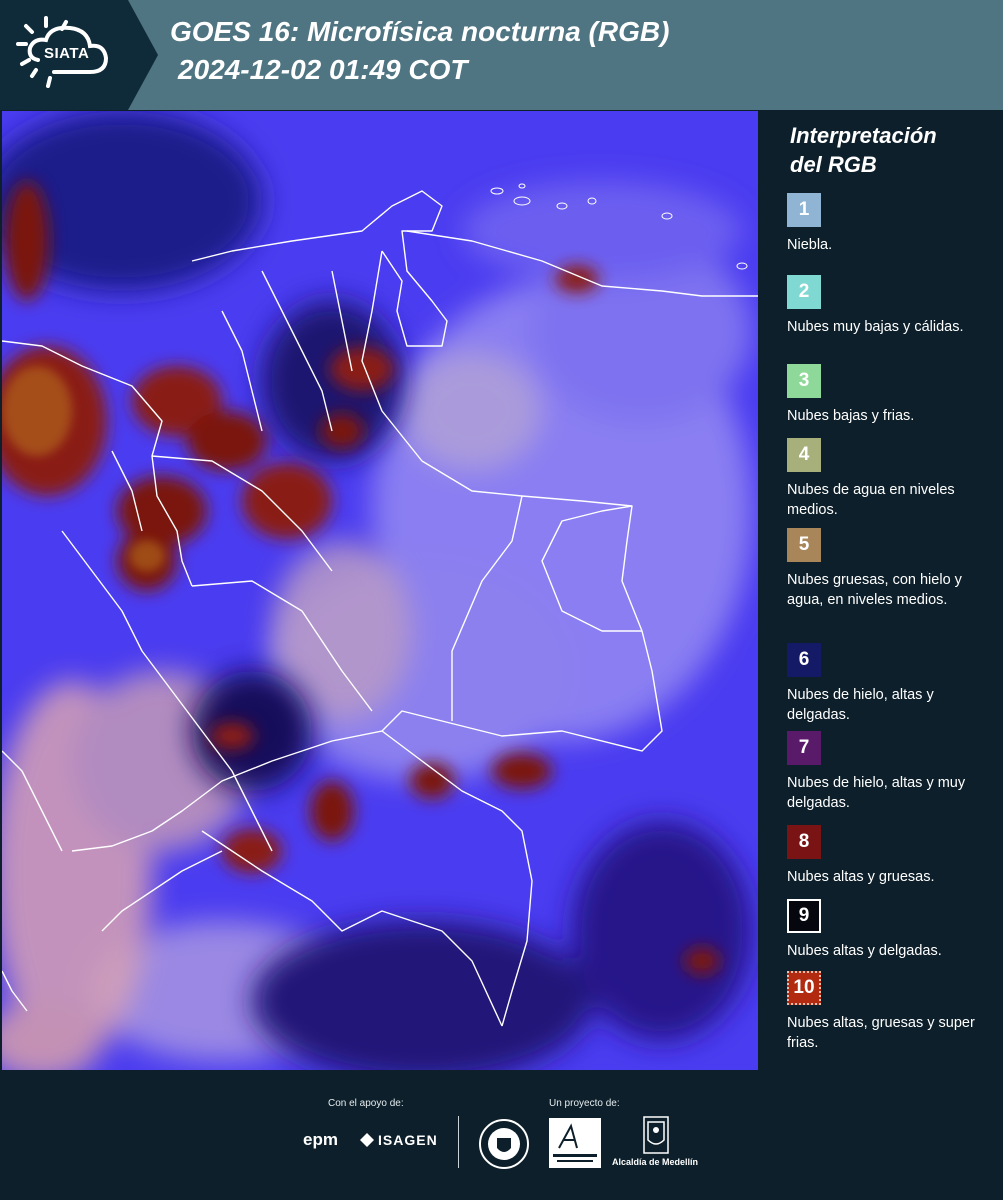 The width and height of the screenshot is (1003, 1200). I want to click on legend-swatch-3: 3, so click(804, 381).